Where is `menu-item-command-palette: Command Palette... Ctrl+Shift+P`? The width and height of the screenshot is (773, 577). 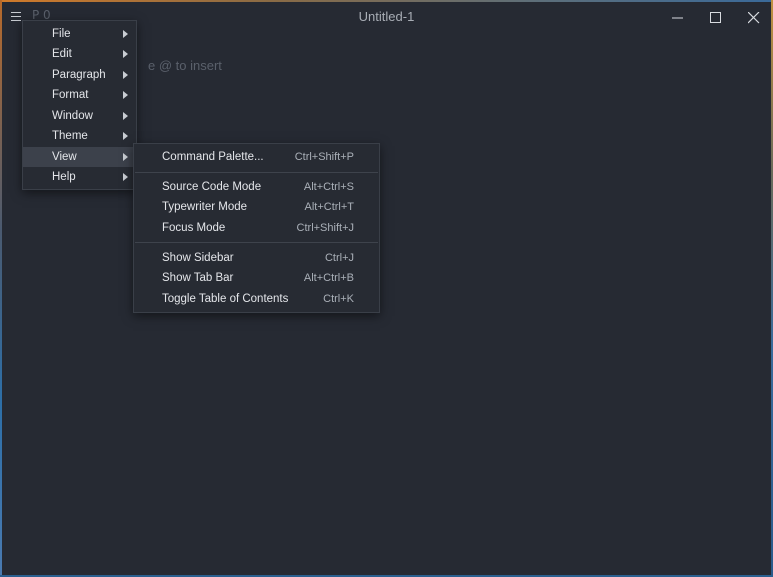
menu-item-command-palette: Command Palette... Ctrl+Shift+P is located at coordinates (256, 157).